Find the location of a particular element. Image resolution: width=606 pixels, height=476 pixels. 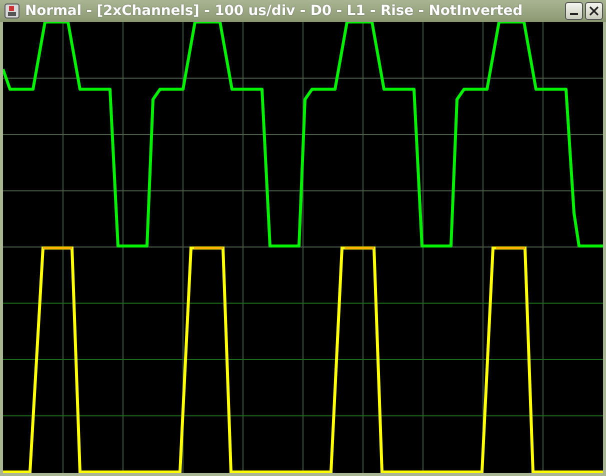

window-title: Normal - [2xChannels] - 100 us/div - D0 - L1 - Rise - NotInverted is located at coordinates (274, 11).